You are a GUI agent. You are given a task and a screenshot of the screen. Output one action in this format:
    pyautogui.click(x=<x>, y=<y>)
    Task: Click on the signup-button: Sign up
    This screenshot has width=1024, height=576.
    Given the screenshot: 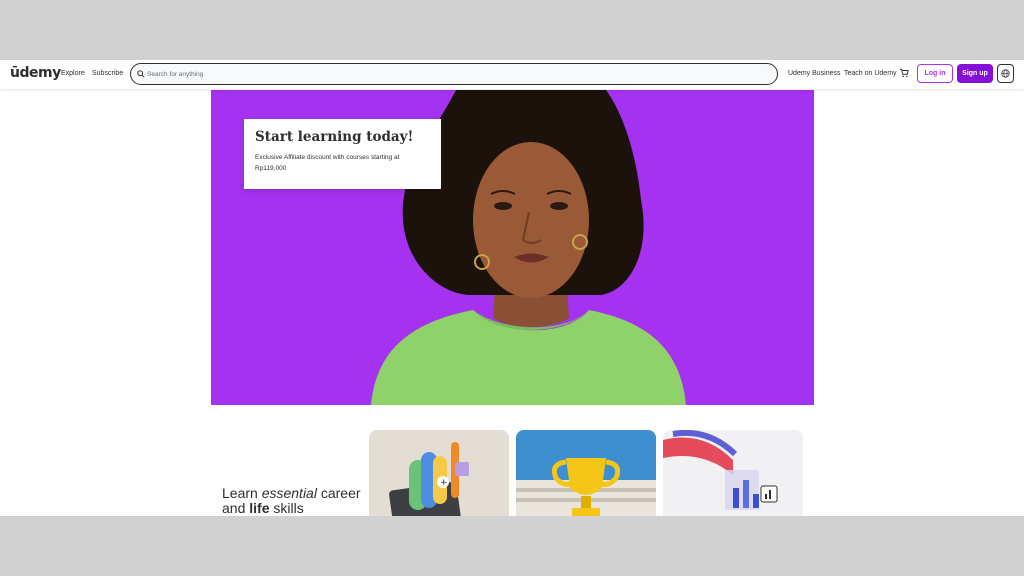 What is the action you would take?
    pyautogui.click(x=975, y=73)
    